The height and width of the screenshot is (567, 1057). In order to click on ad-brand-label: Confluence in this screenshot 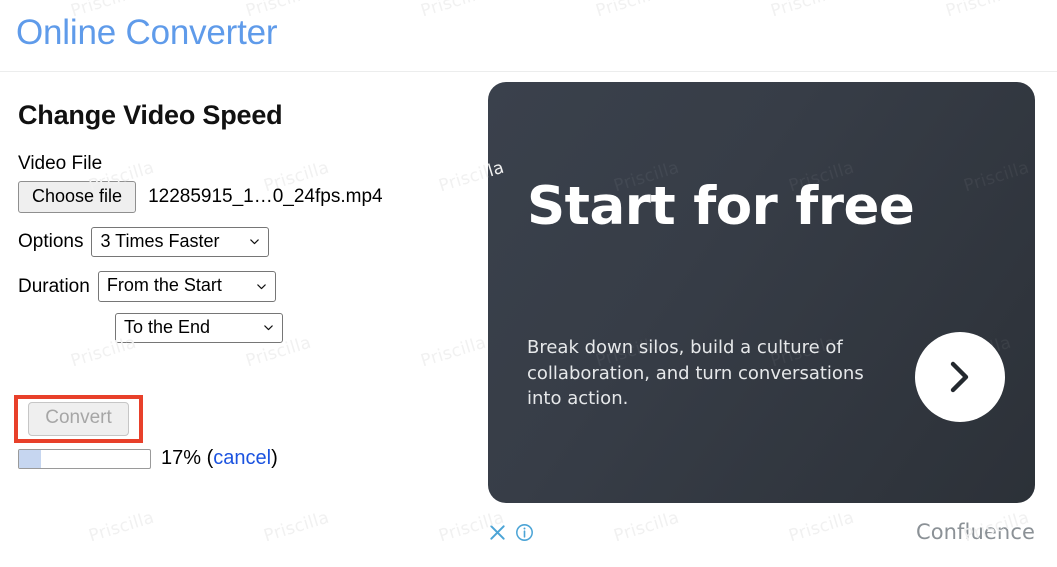, I will do `click(975, 532)`.